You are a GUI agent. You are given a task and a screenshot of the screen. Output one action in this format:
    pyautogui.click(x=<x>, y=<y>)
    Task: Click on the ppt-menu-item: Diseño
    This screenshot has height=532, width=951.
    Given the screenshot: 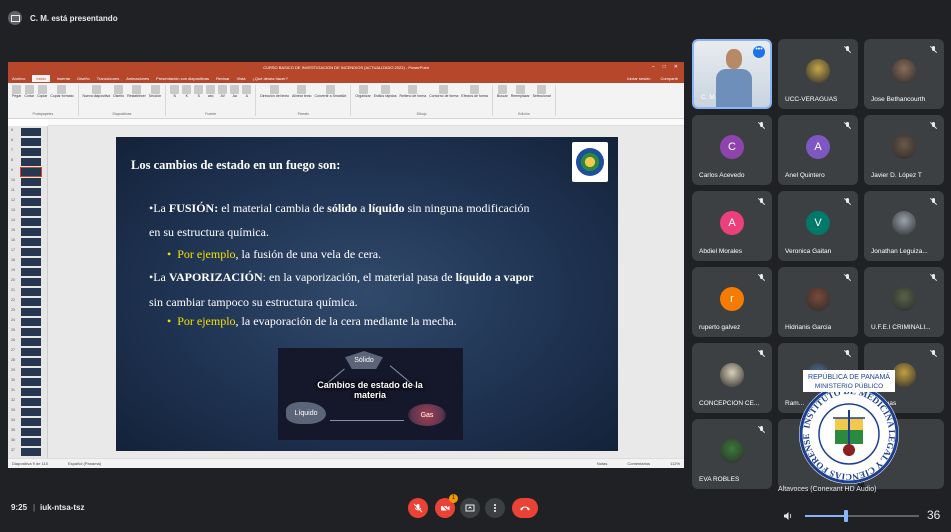 What is the action you would take?
    pyautogui.click(x=83, y=78)
    